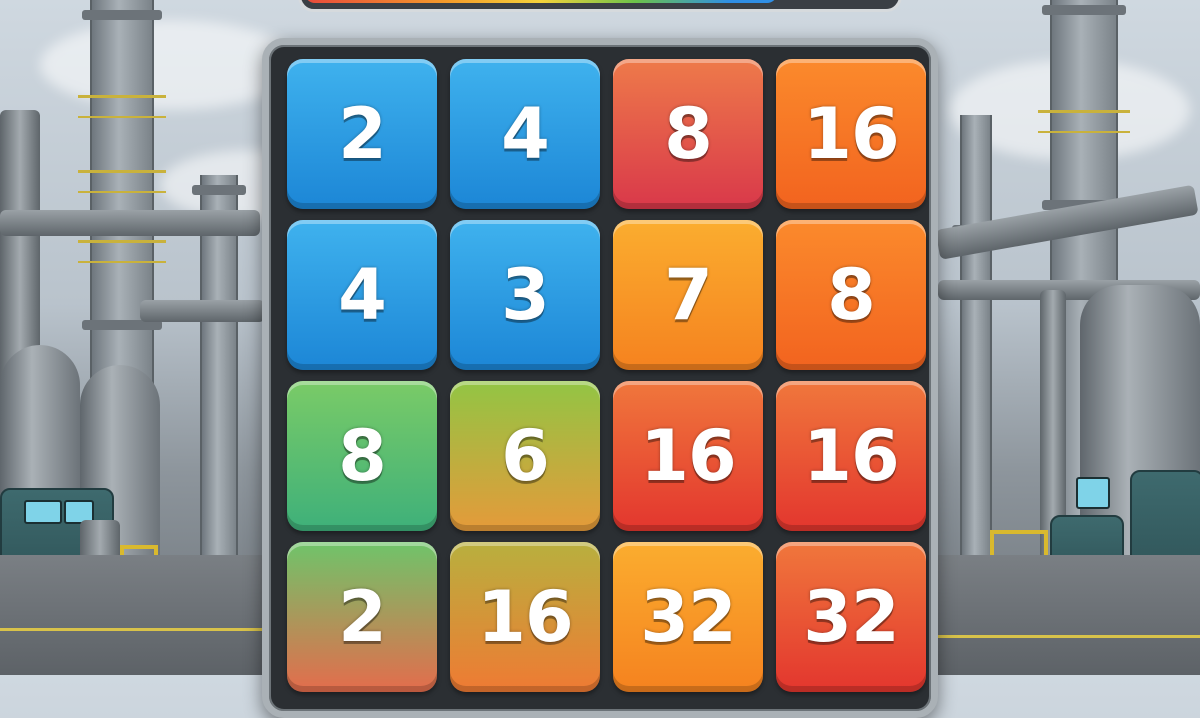 Image resolution: width=1200 pixels, height=718 pixels. I want to click on tile: 3, so click(525, 295).